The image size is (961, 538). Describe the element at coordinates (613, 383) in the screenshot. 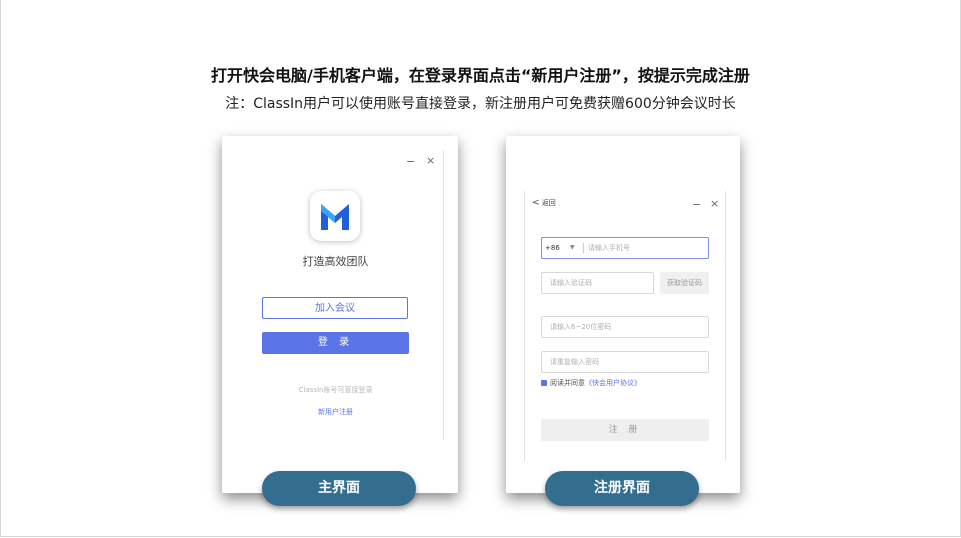

I see `user-agreement-link: 《快会用户协议》` at that location.